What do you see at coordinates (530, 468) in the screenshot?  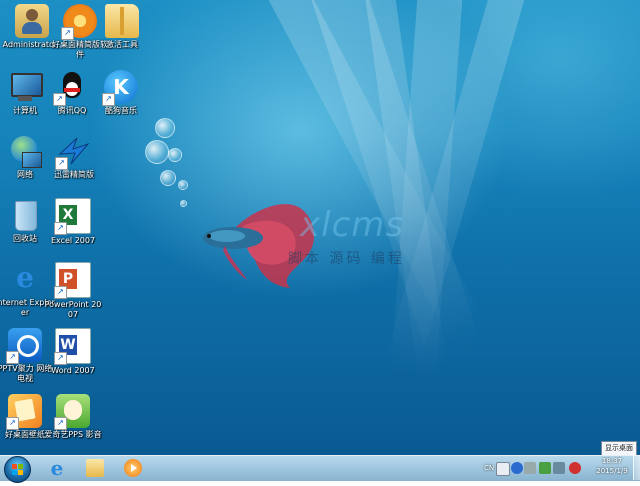 I see `tray-arrow-icon` at bounding box center [530, 468].